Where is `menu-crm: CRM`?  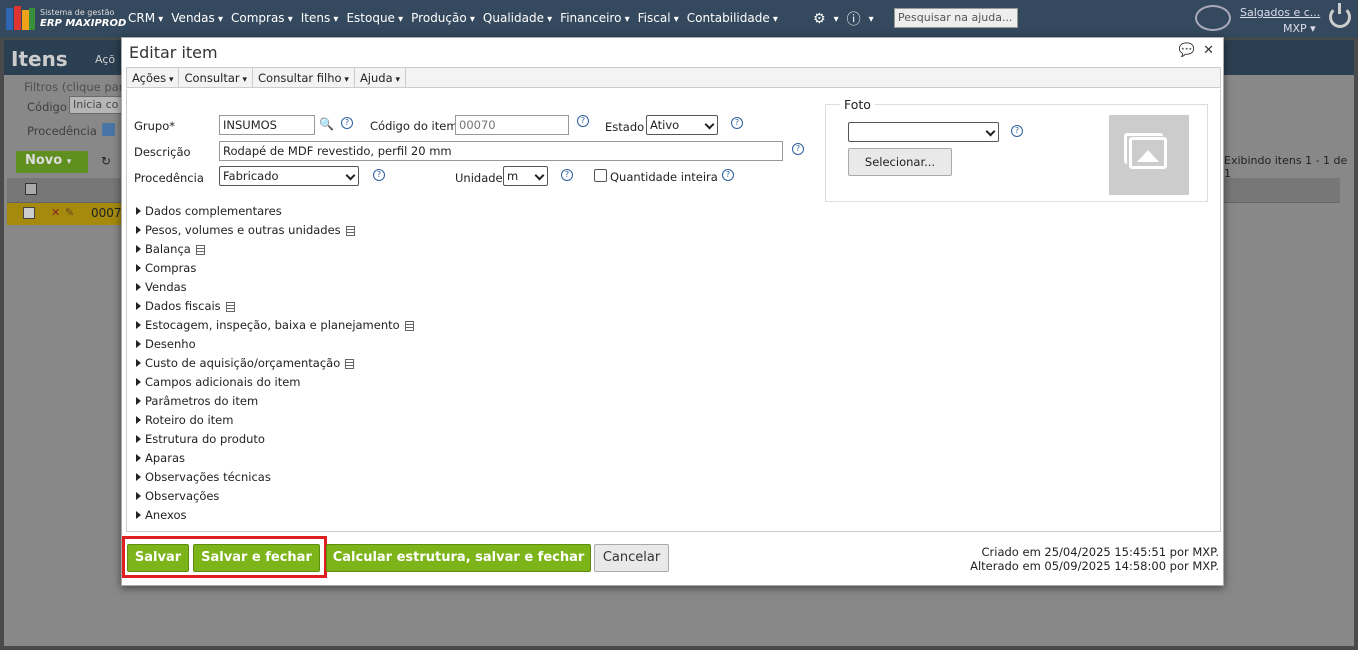 menu-crm: CRM is located at coordinates (145, 18).